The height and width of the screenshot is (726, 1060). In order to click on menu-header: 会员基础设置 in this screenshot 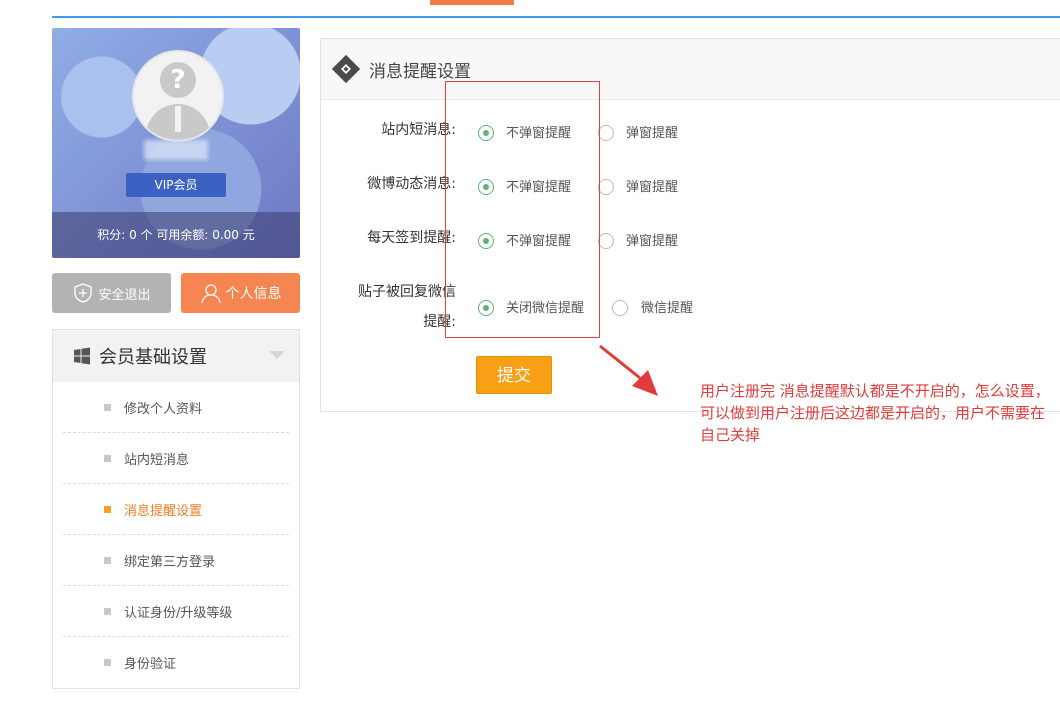, I will do `click(176, 356)`.